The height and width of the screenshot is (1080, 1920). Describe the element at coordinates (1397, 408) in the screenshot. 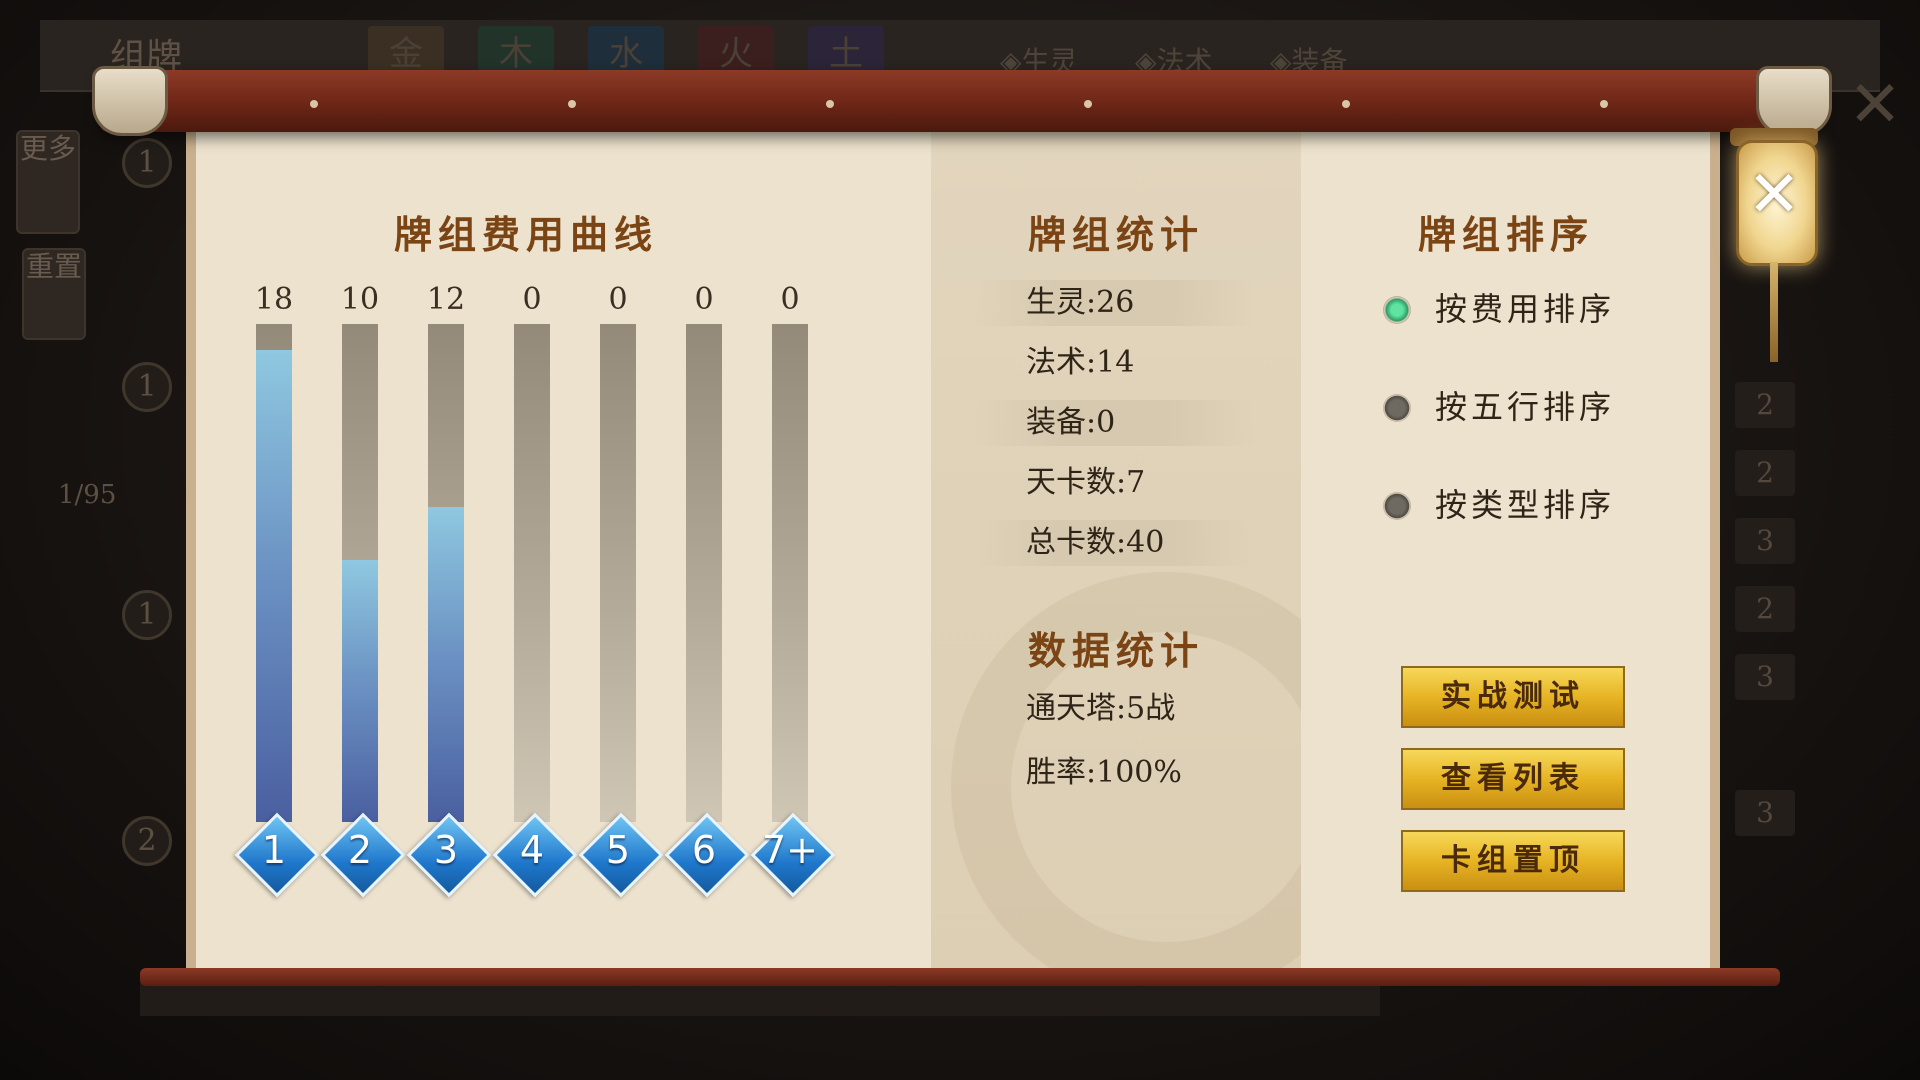

I see `sort-by-element-radio` at that location.